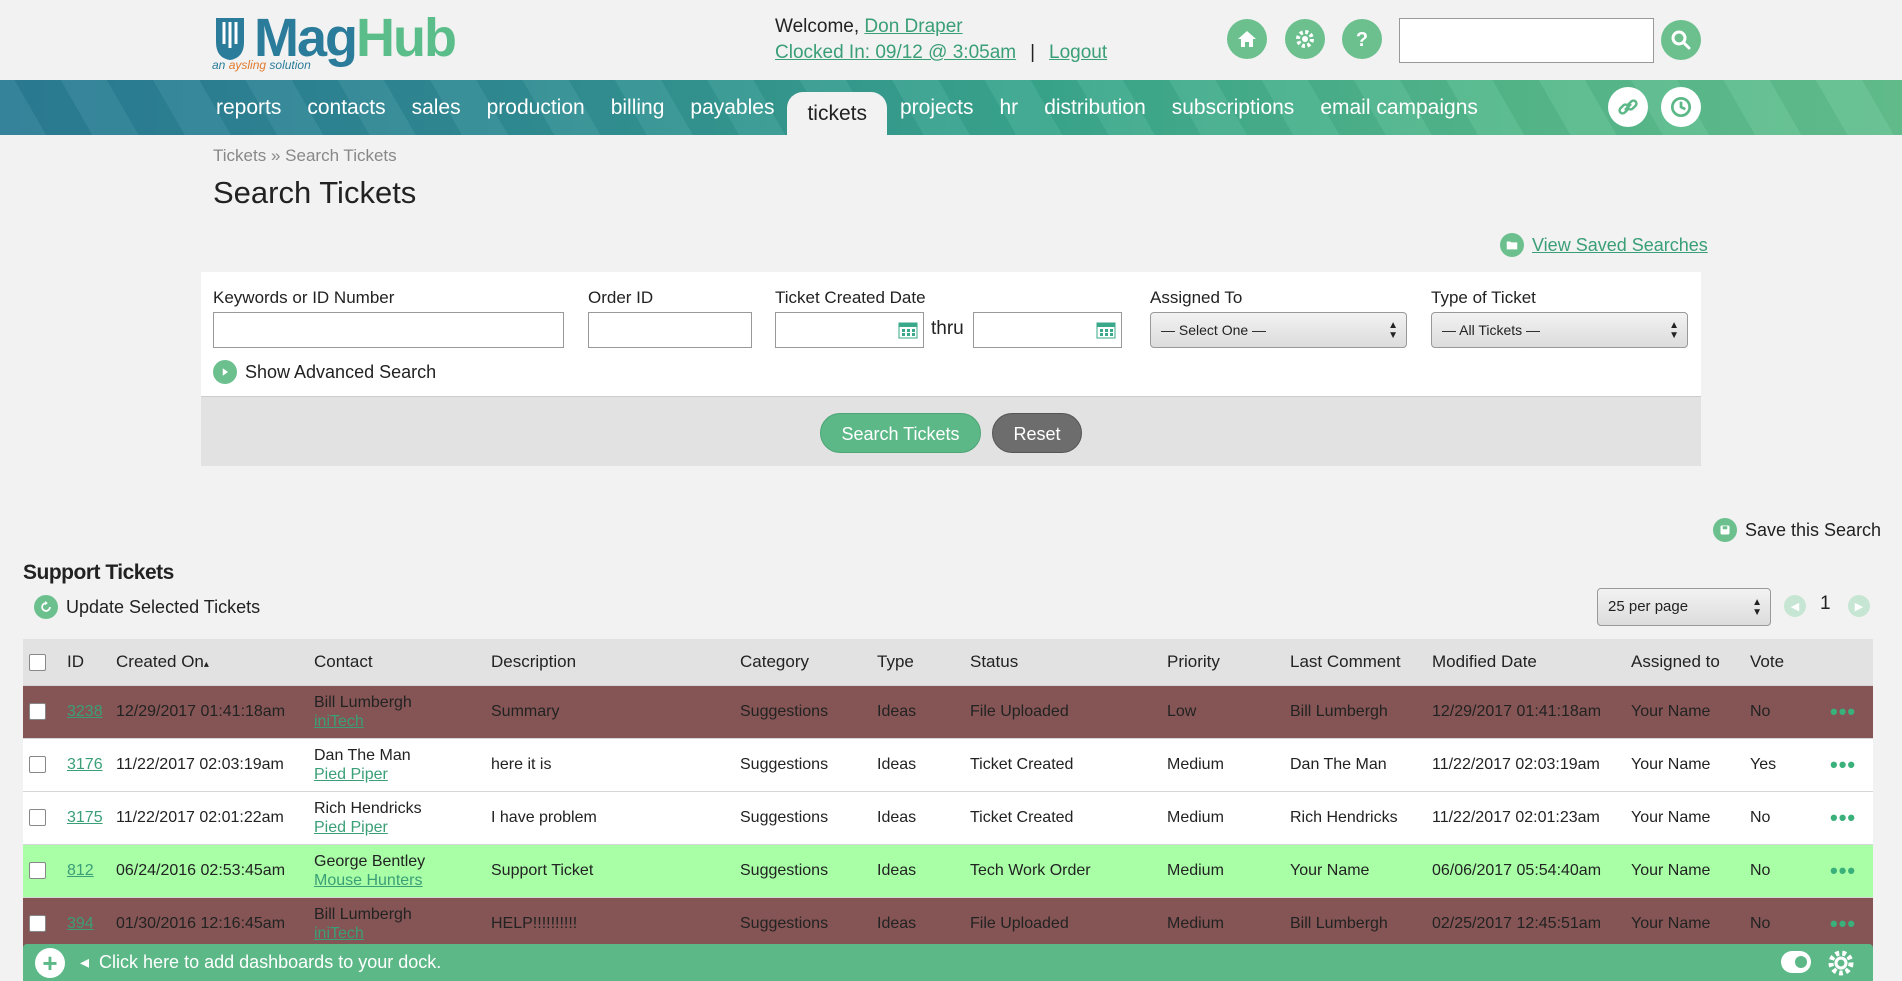 This screenshot has height=981, width=1902. What do you see at coordinates (1784, 662) in the screenshot?
I see `col-vote: Vote` at bounding box center [1784, 662].